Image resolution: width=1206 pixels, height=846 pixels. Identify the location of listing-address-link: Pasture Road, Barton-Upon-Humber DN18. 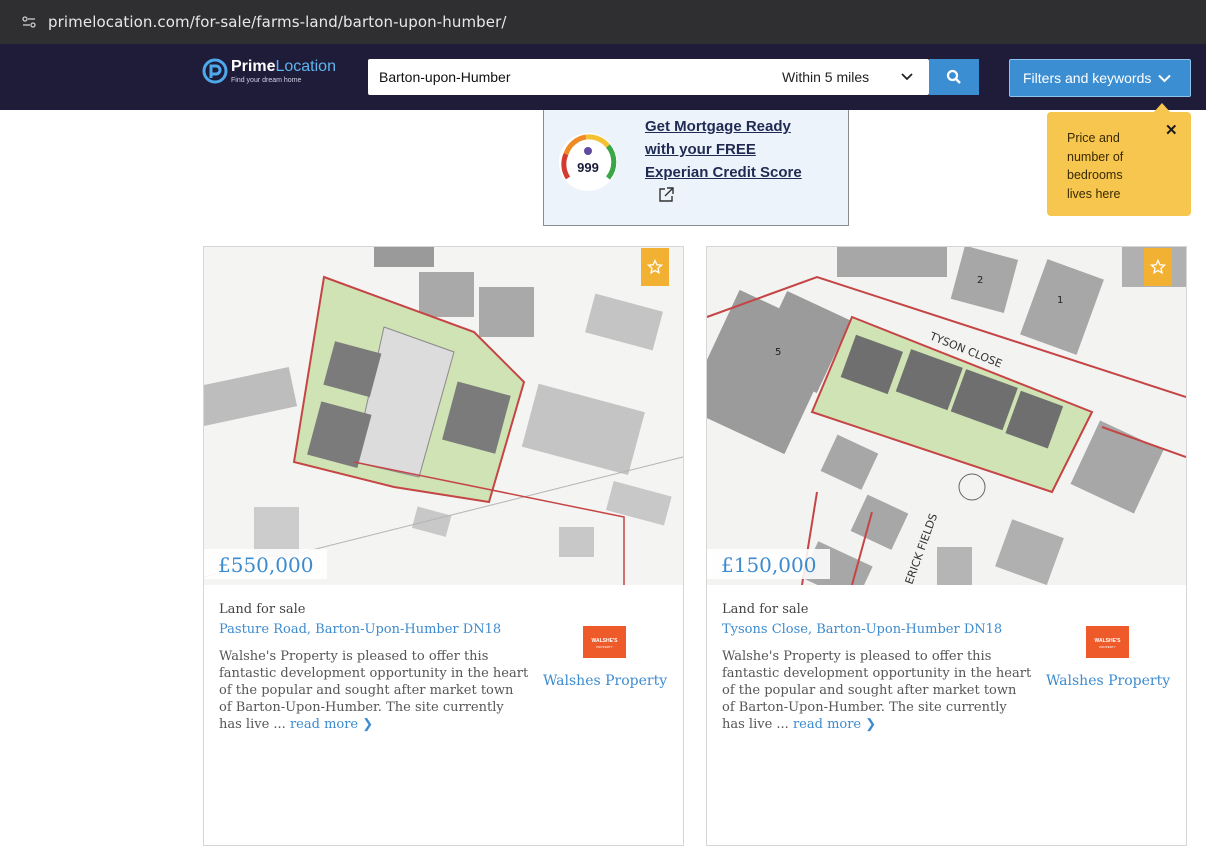
(360, 629).